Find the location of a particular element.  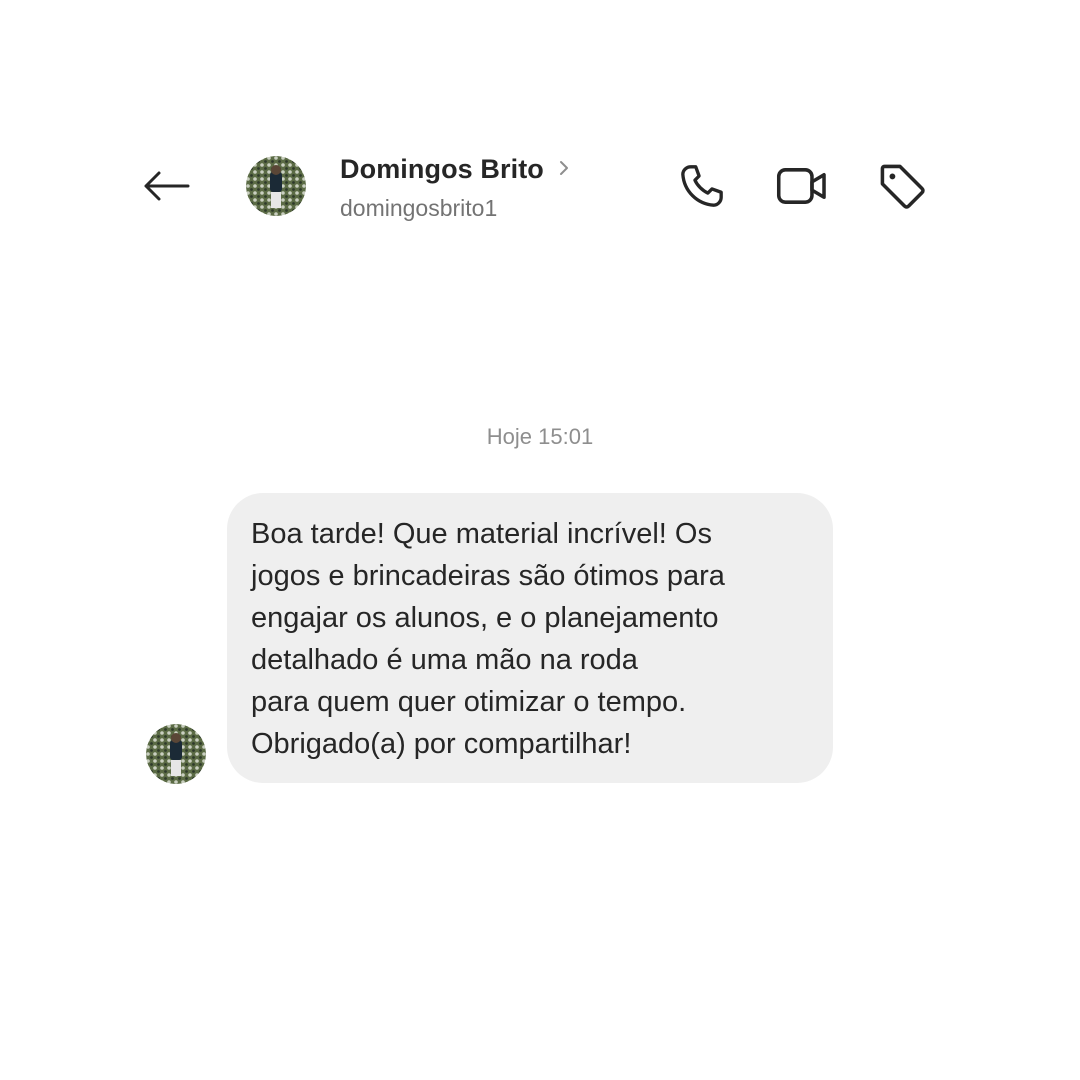

profile-name: Domingos Brito is located at coordinates (442, 169).